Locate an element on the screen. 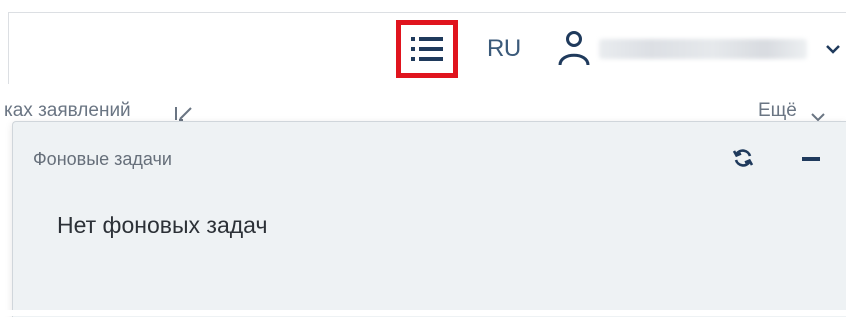 Image resolution: width=846 pixels, height=317 pixels. refresh-icon is located at coordinates (743, 160).